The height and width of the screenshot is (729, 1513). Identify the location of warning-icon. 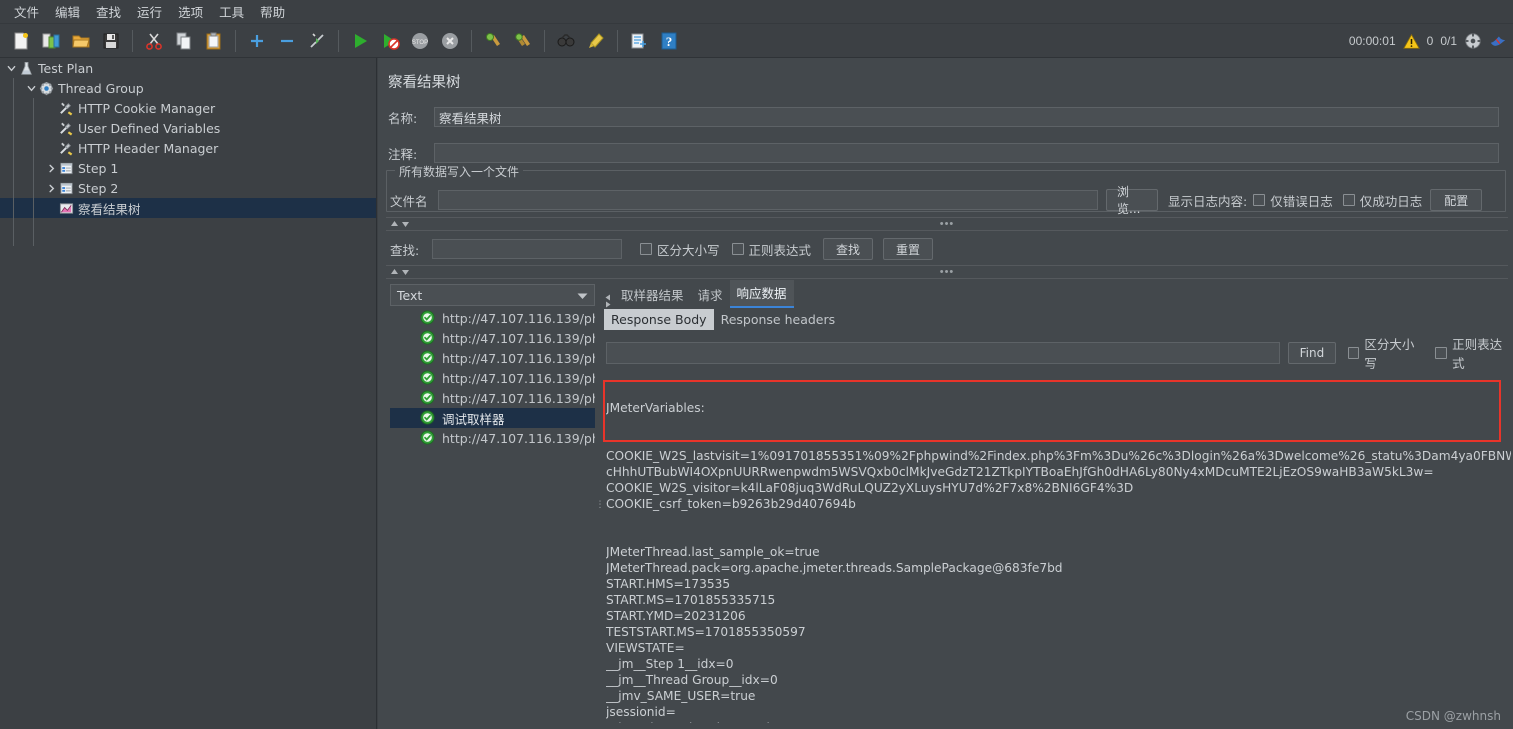
(1411, 41).